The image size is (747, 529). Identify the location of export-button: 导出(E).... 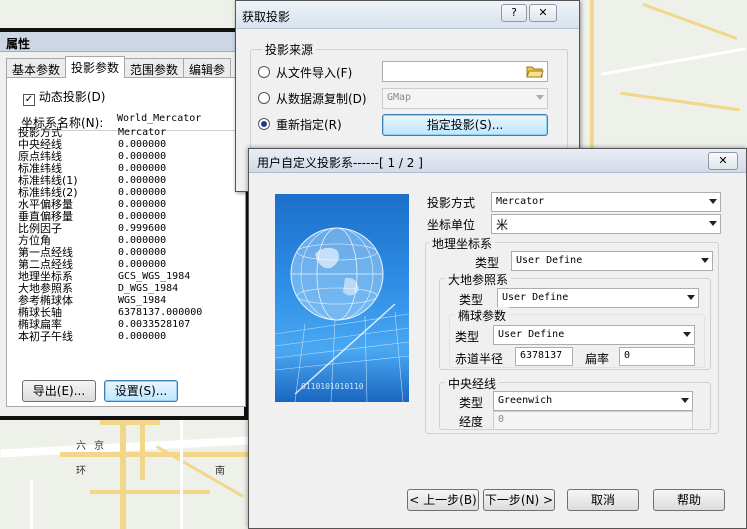
(59, 391).